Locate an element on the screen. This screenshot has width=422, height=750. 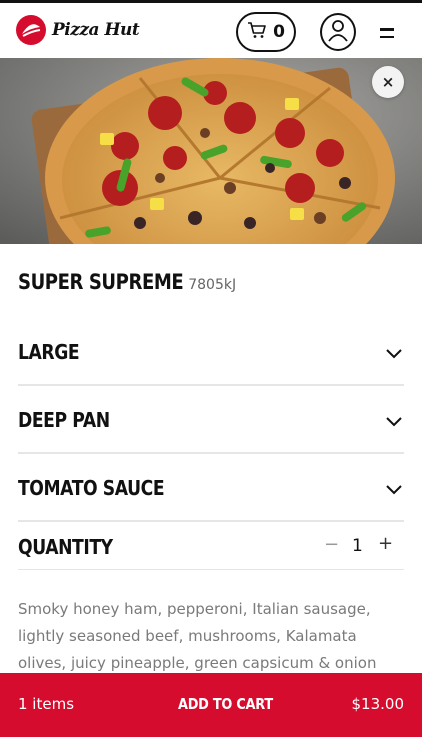
cart-count: 0 is located at coordinates (279, 32).